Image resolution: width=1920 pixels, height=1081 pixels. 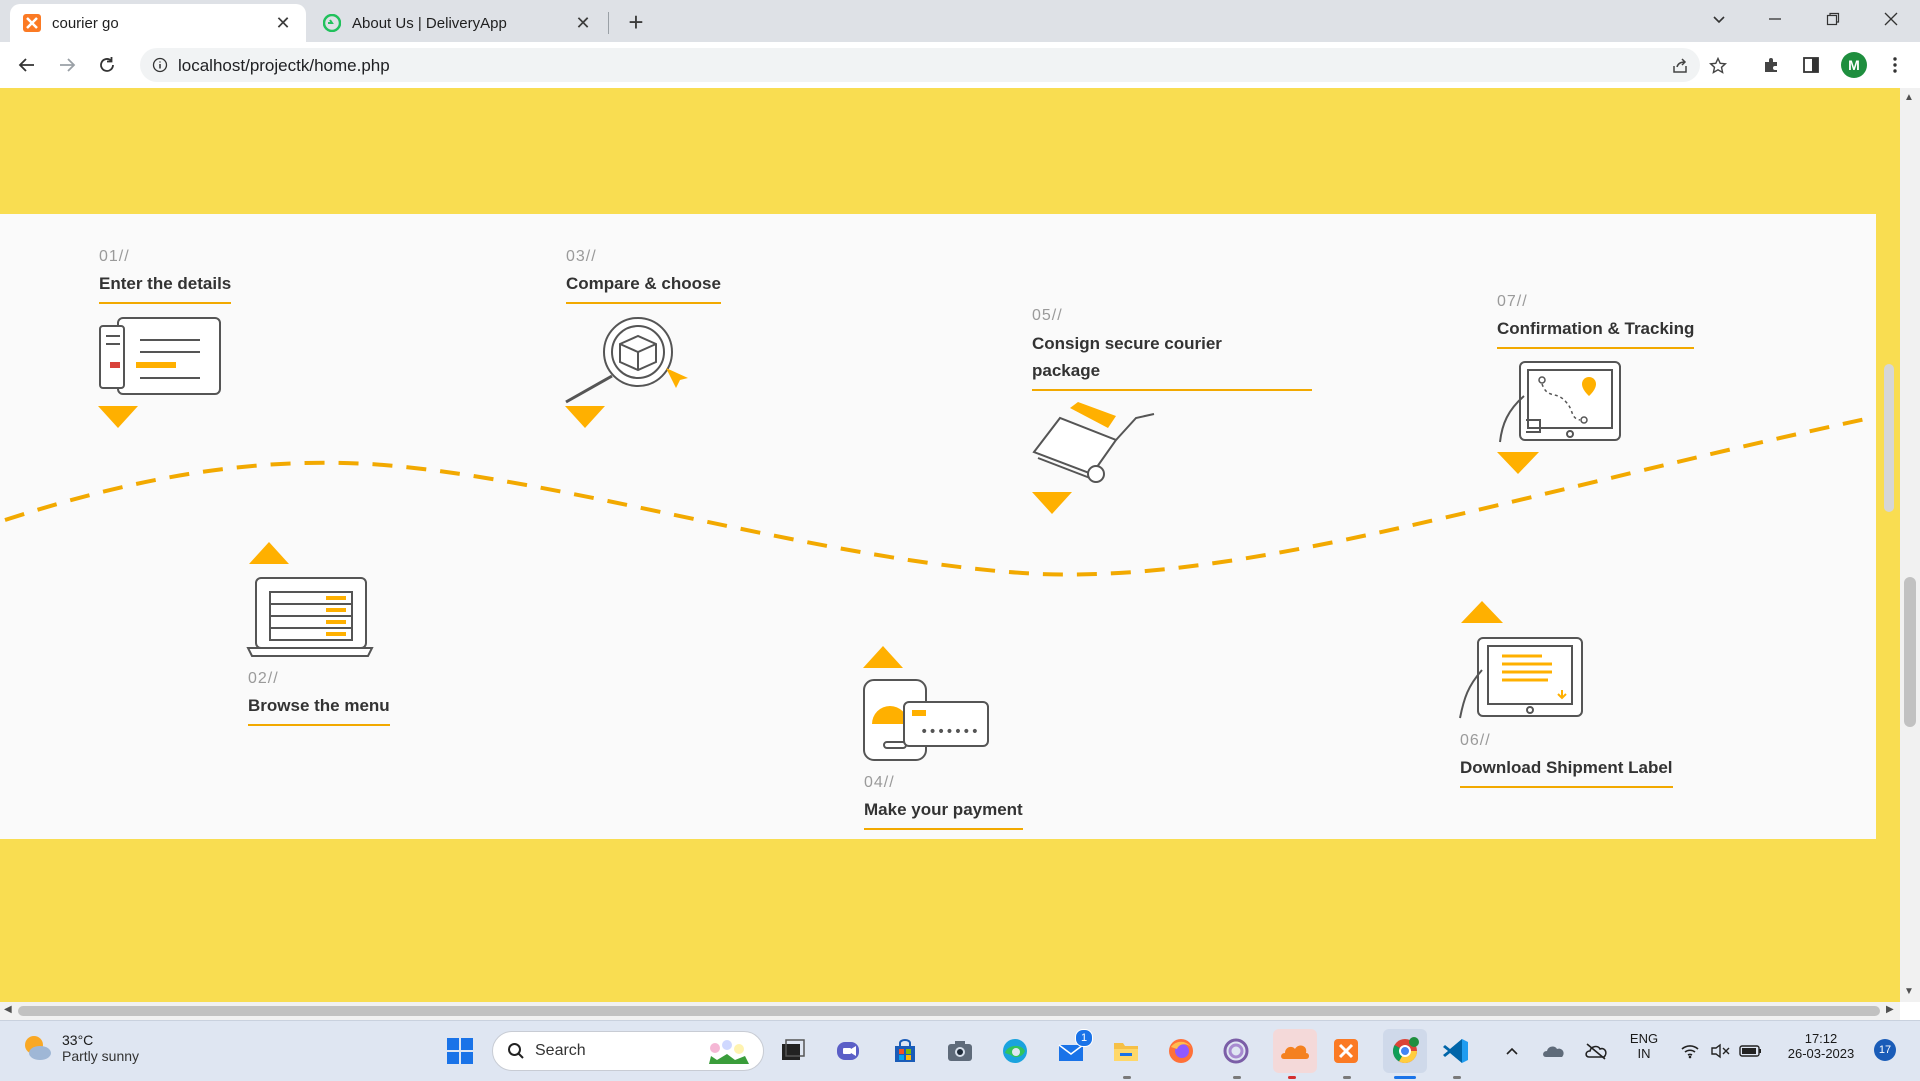 I want to click on mail-badge: 1, so click(x=1084, y=1038).